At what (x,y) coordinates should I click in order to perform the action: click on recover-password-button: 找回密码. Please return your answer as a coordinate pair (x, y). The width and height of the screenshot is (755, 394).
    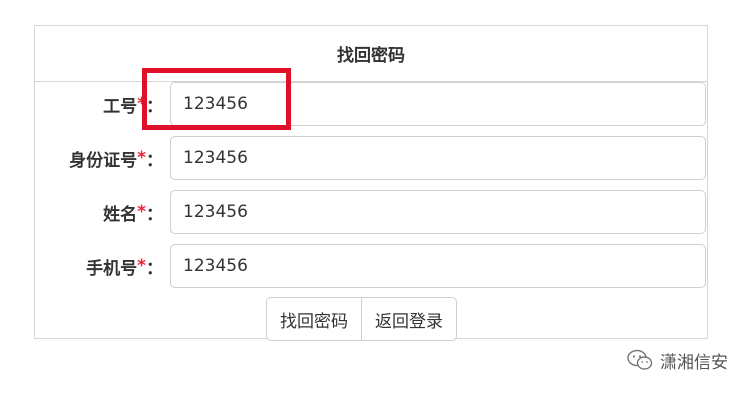
    Looking at the image, I should click on (314, 319).